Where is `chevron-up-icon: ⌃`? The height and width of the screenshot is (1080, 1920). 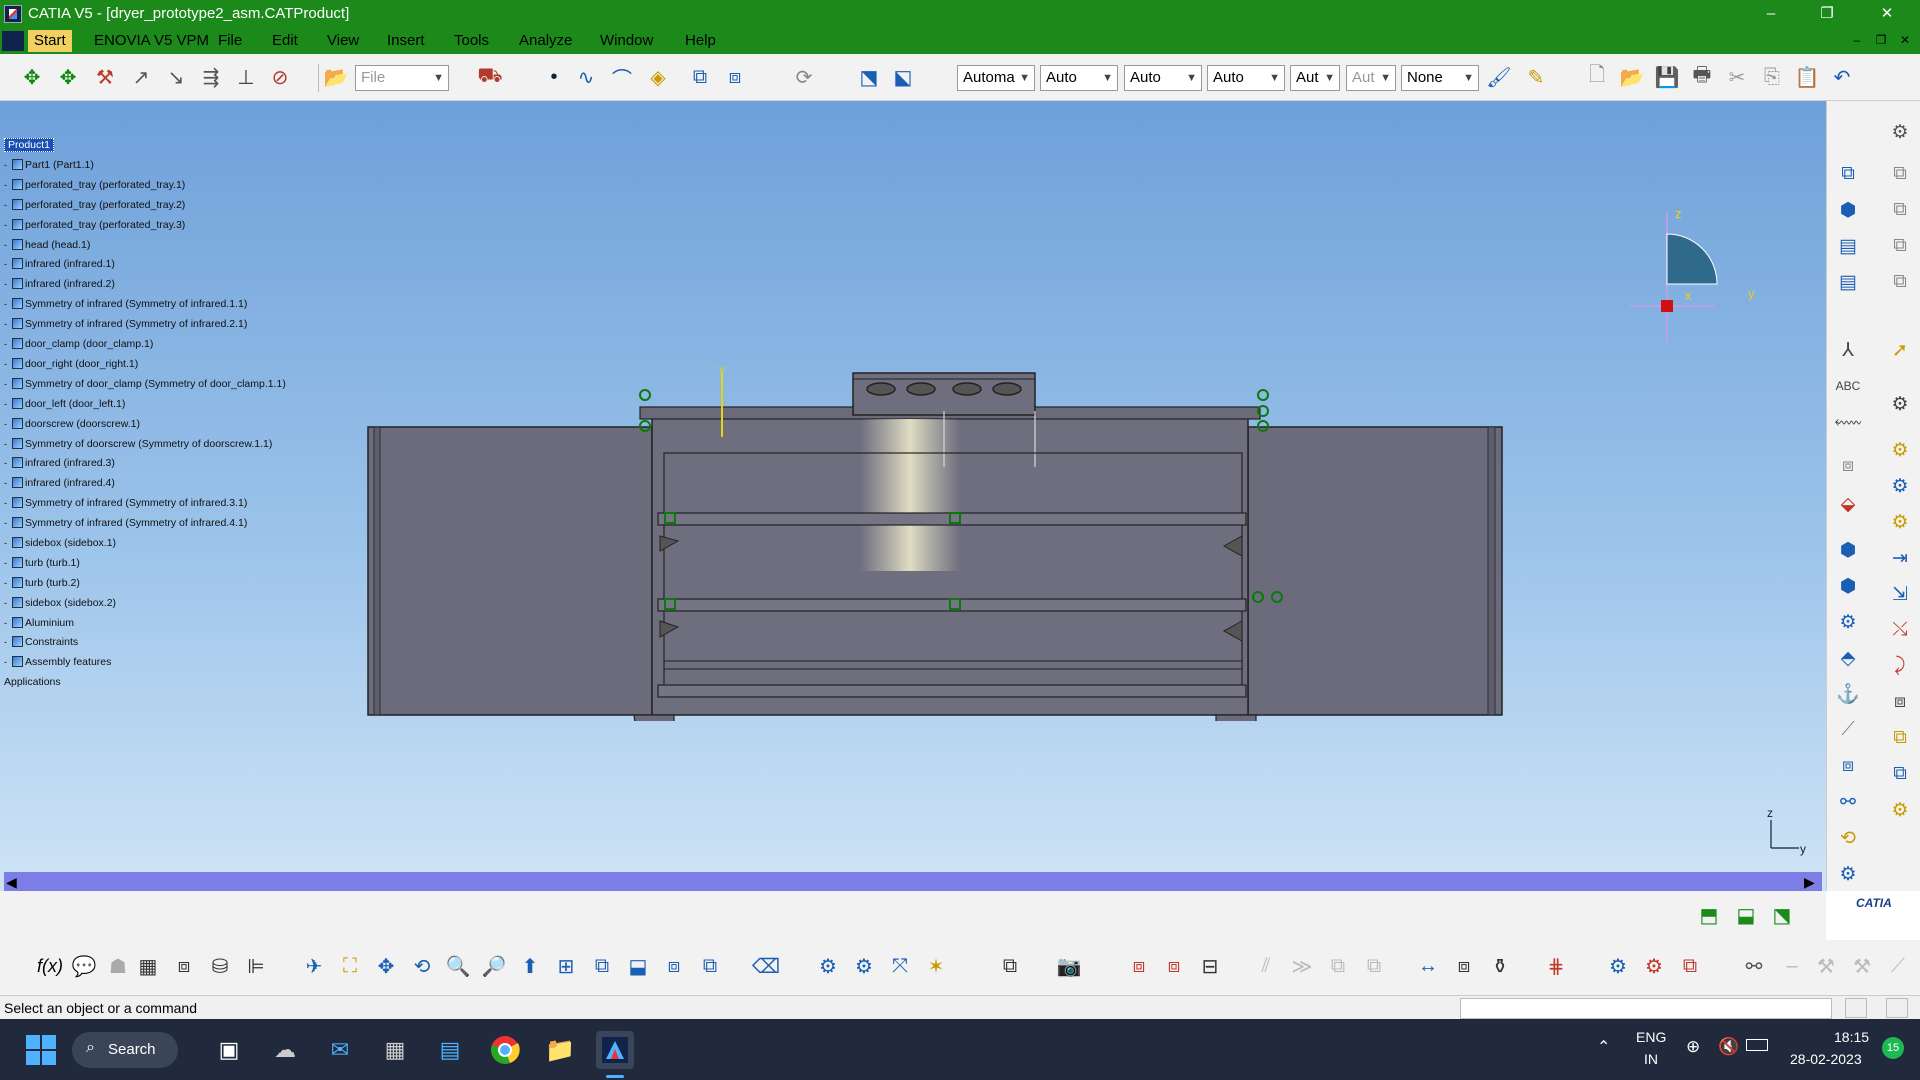 chevron-up-icon: ⌃ is located at coordinates (1603, 1047).